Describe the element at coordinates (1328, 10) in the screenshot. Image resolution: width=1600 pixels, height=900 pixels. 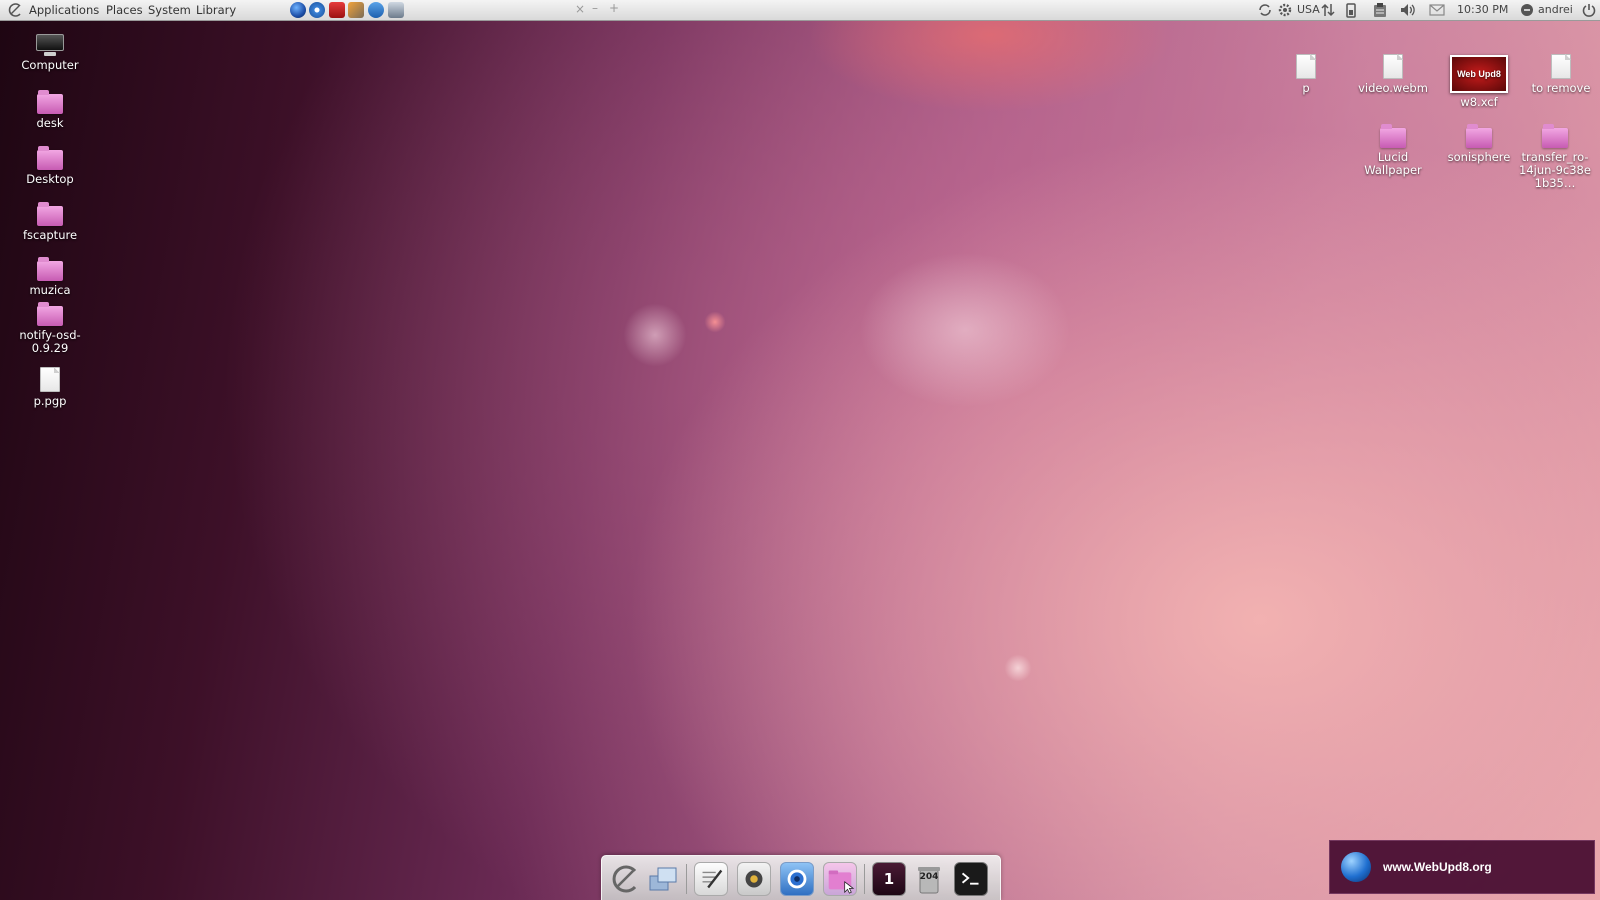
I see `network-icon` at that location.